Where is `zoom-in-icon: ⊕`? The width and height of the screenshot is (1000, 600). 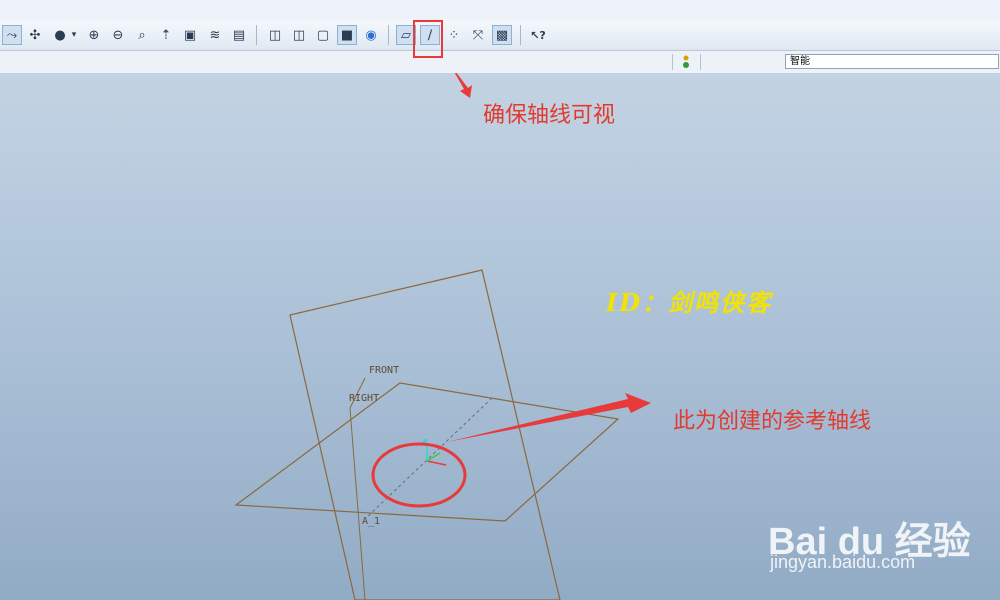
zoom-in-icon: ⊕ is located at coordinates (94, 35).